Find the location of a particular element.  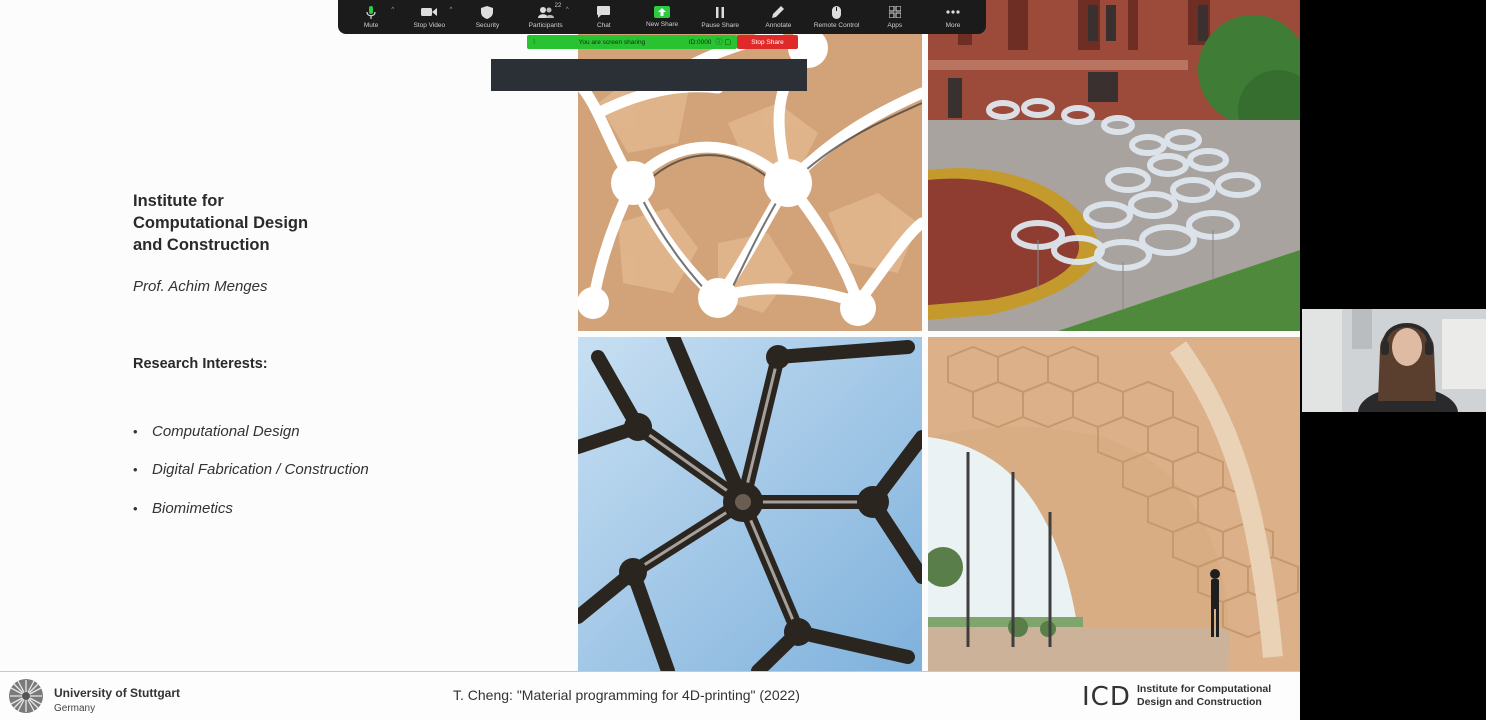

photo-fiber-structure is located at coordinates (750, 504).